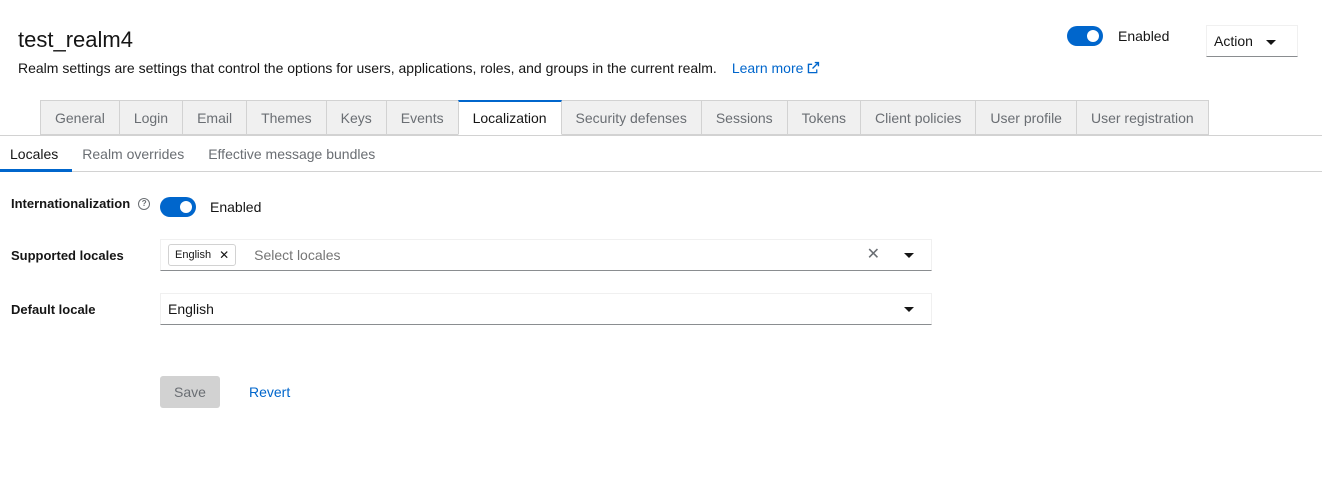 Image resolution: width=1322 pixels, height=503 pixels. I want to click on tab-label: Keys, so click(356, 117).